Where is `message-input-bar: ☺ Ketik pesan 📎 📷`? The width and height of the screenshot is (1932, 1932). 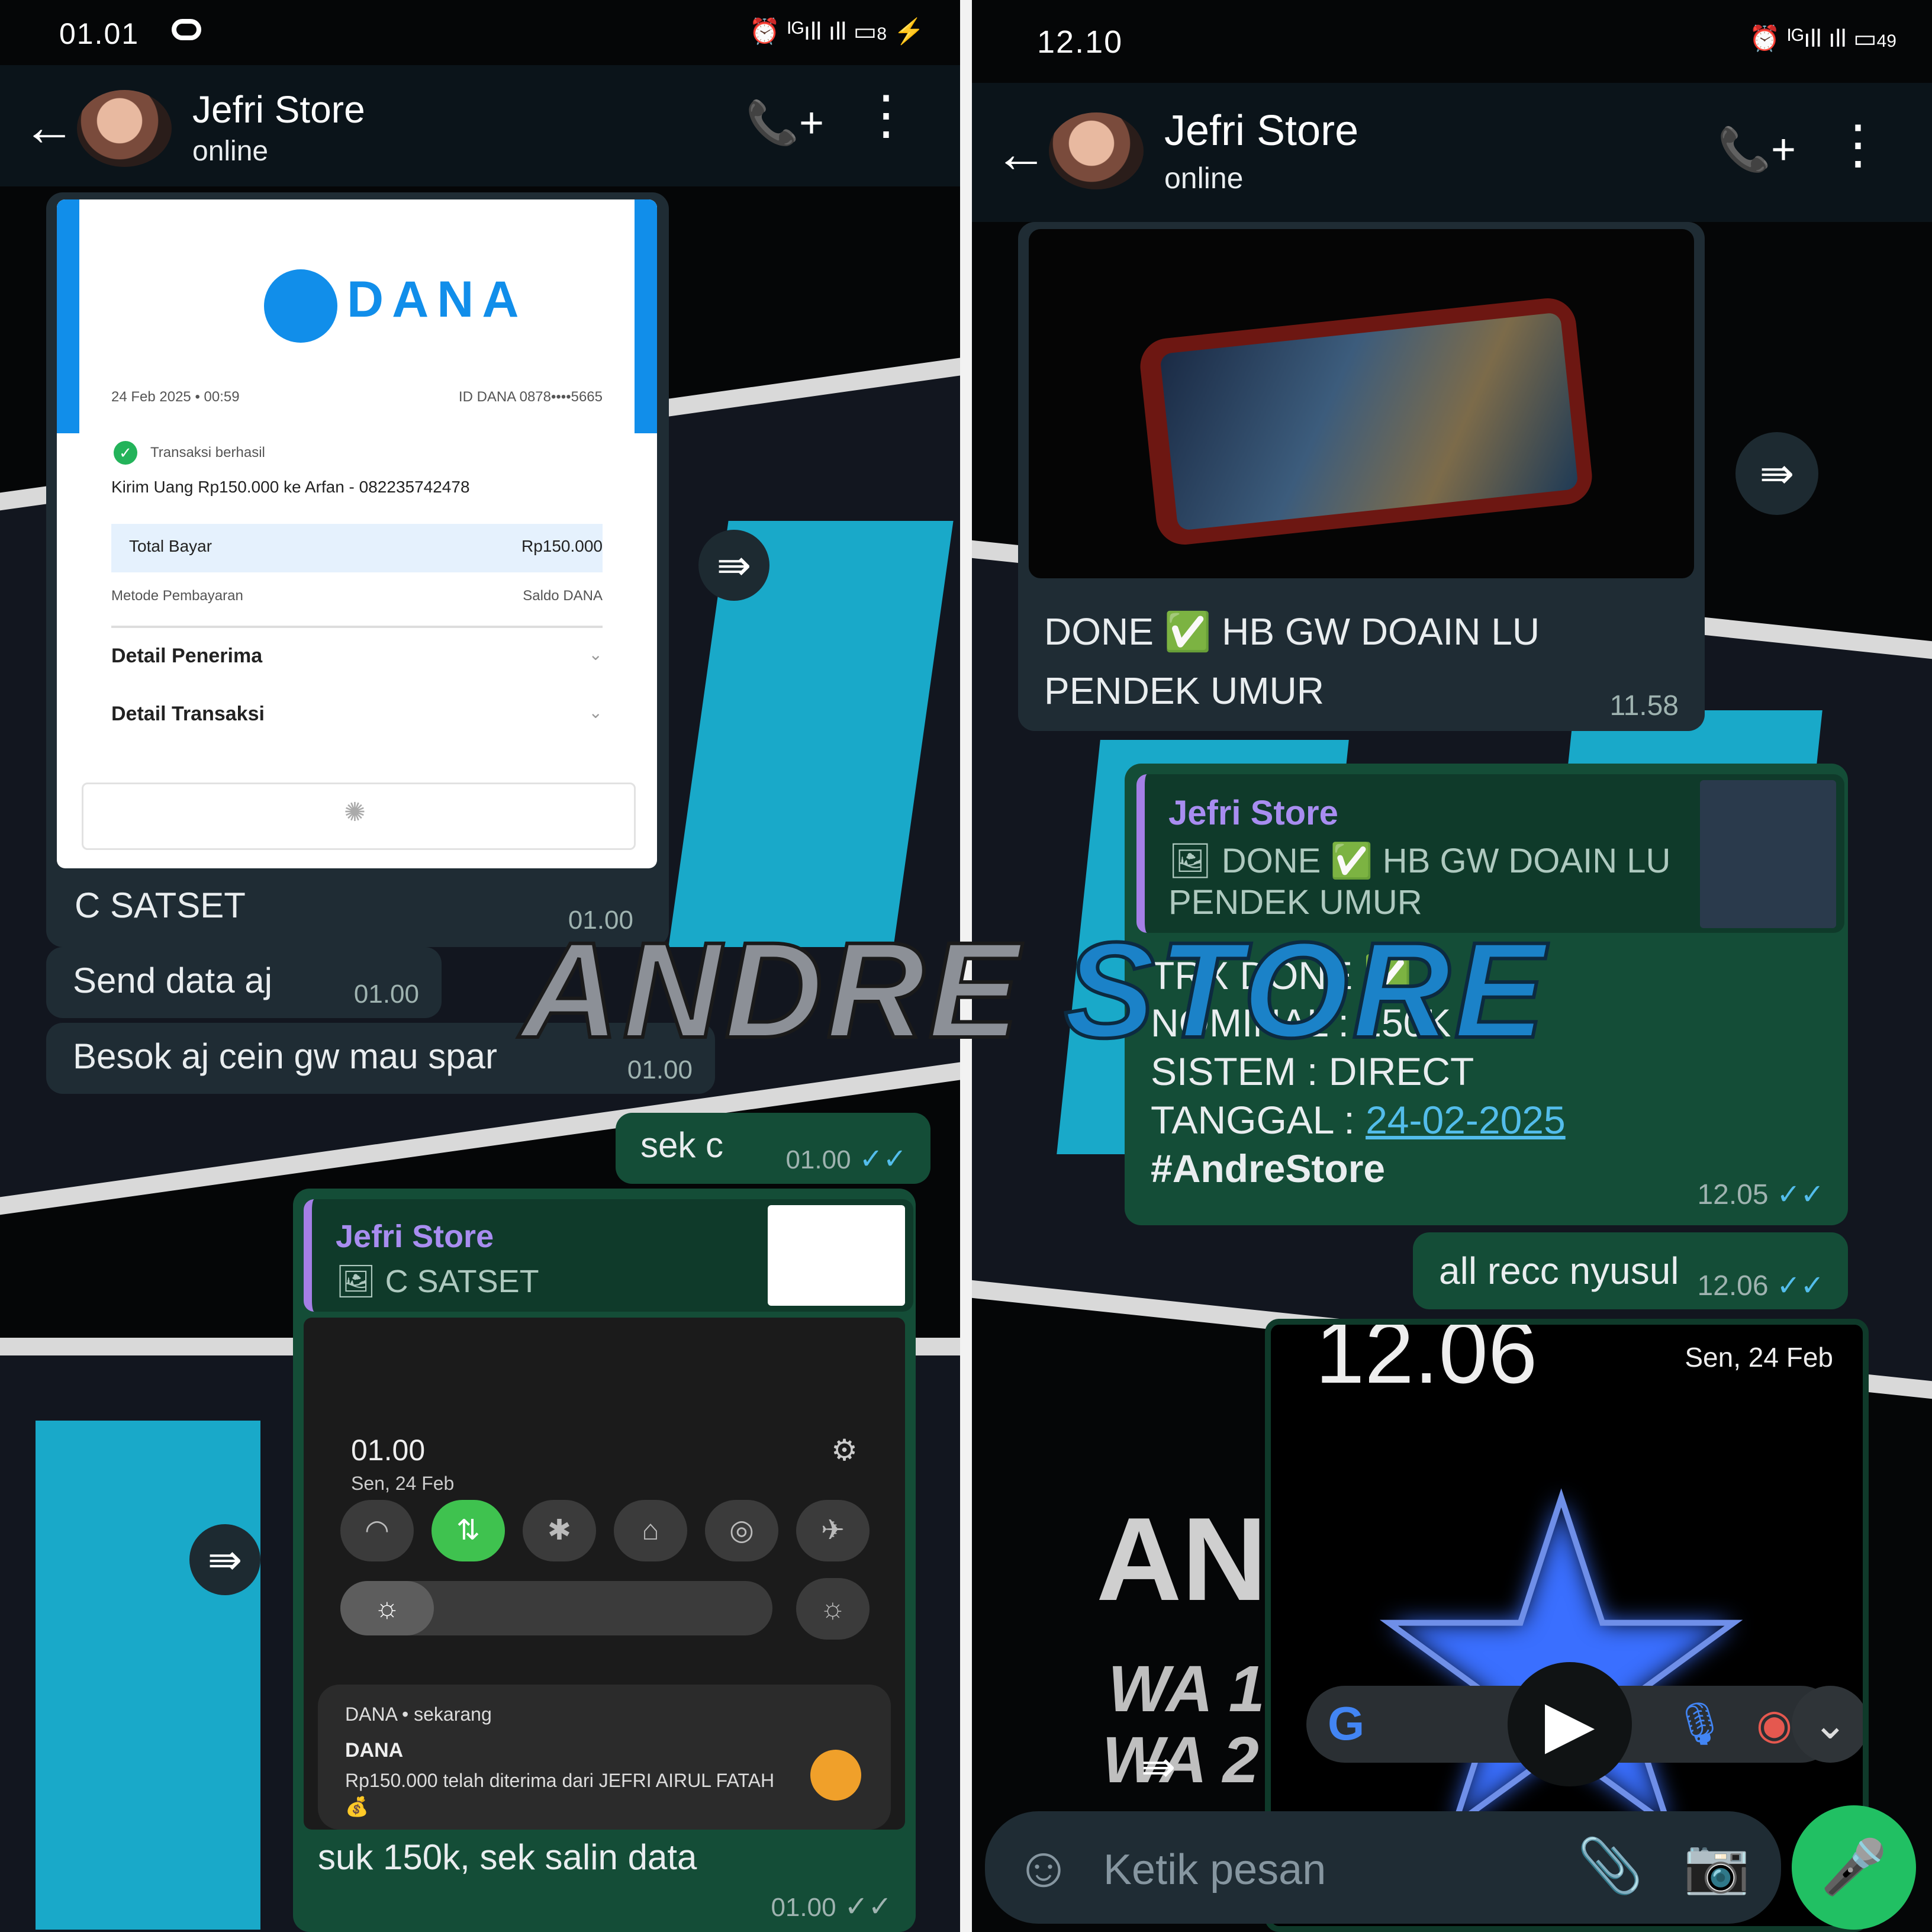
message-input-bar: ☺ Ketik pesan 📎 📷 is located at coordinates (1383, 1867).